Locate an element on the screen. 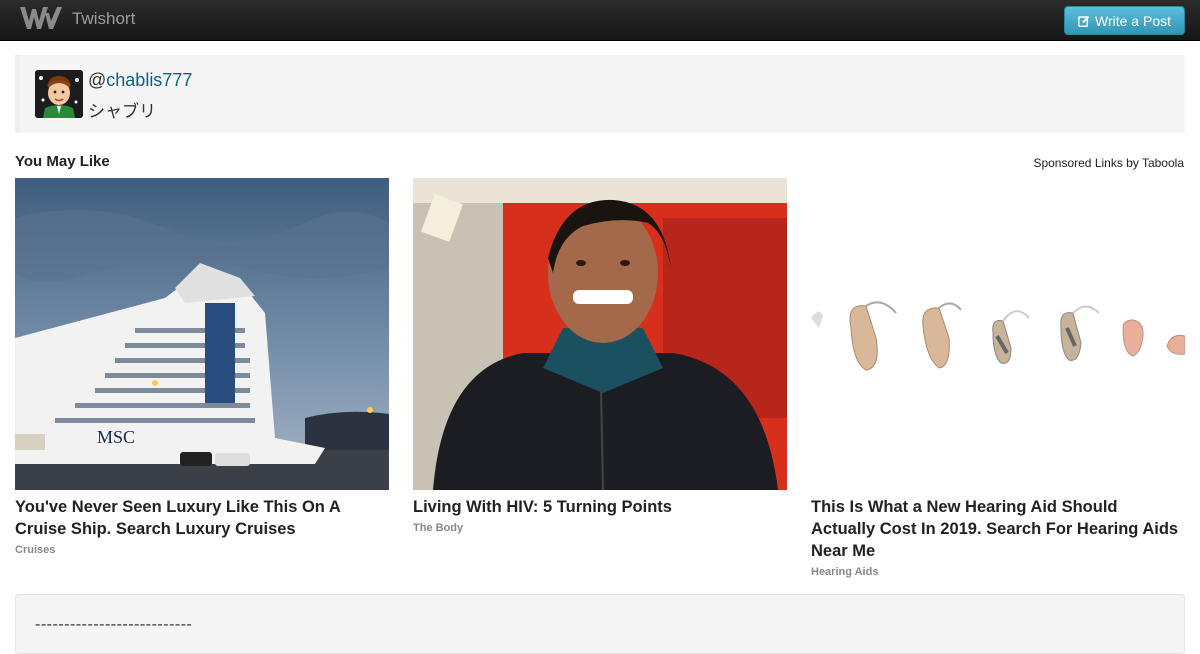 This screenshot has height=654, width=1200. recommendations-heading: You May Like is located at coordinates (62, 161).